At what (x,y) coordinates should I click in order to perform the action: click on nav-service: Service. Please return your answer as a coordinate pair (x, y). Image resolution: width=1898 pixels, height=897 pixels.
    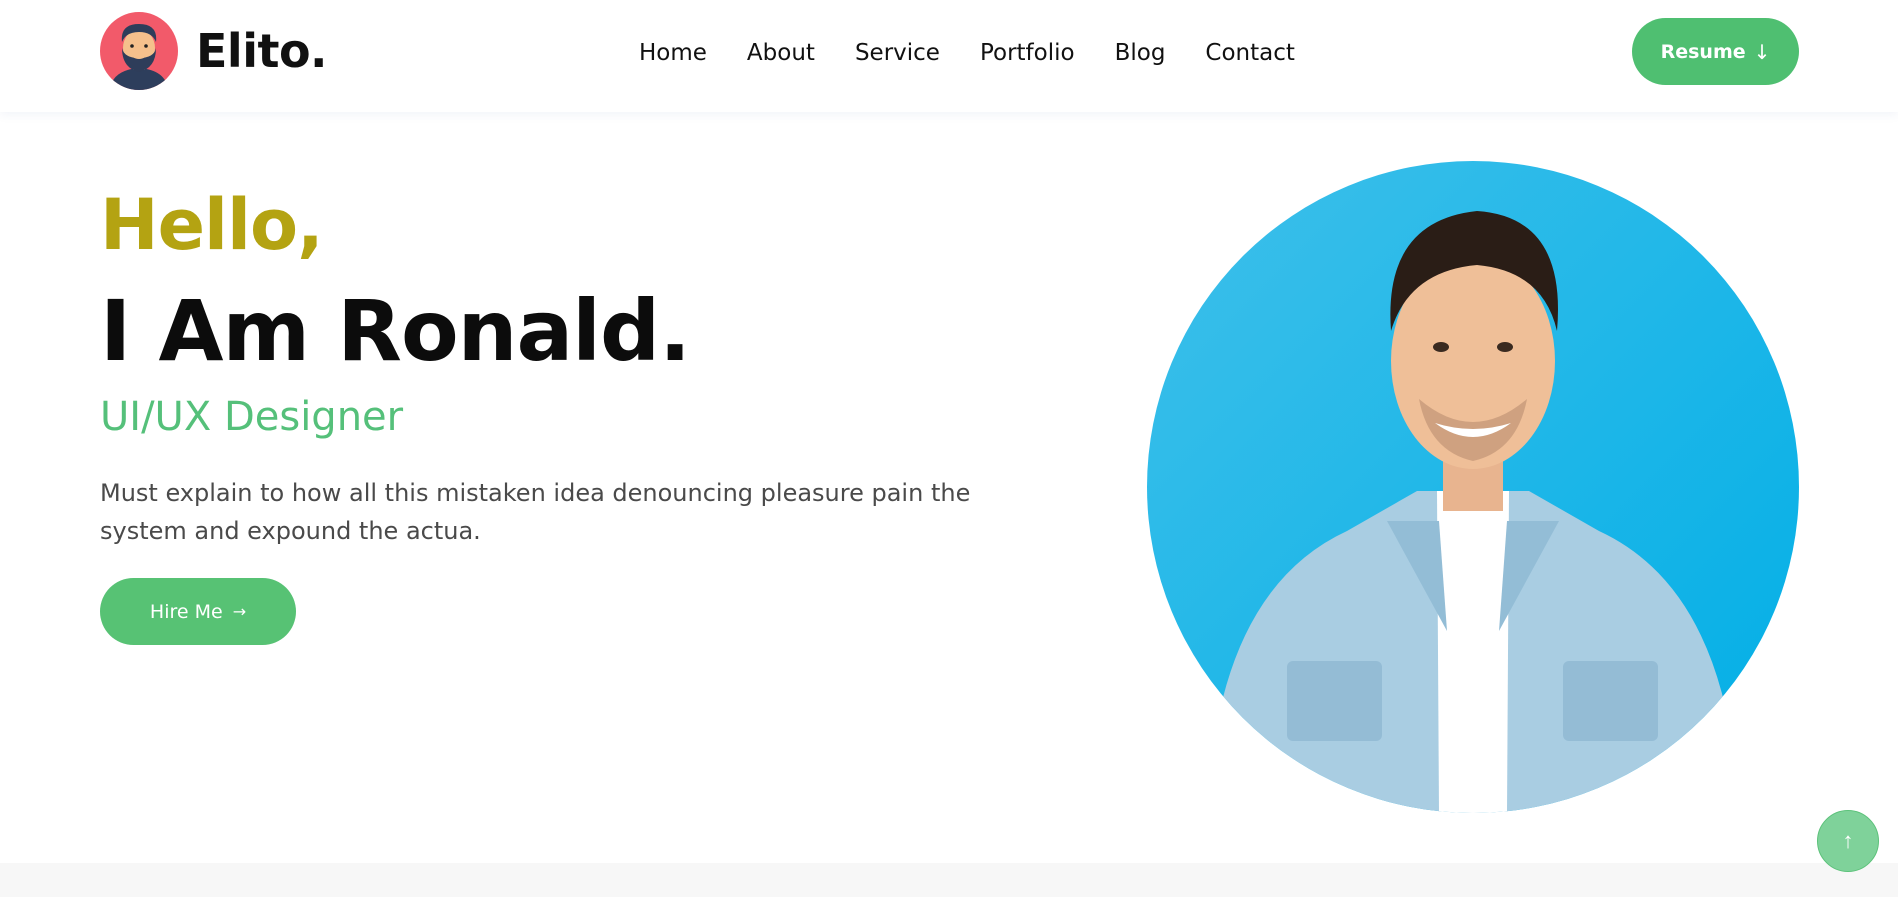
    Looking at the image, I should click on (897, 53).